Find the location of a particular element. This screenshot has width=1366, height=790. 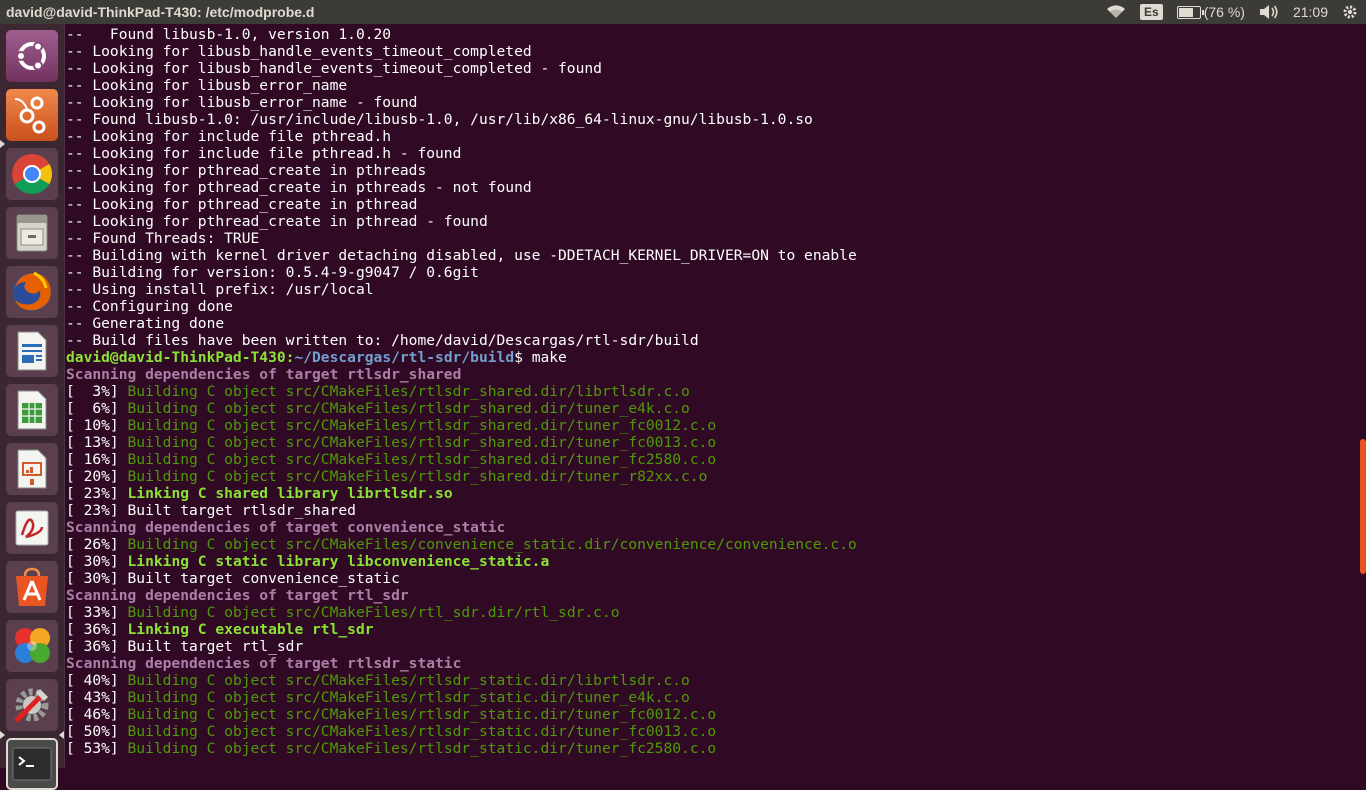

firefox-icon is located at coordinates (32, 292).